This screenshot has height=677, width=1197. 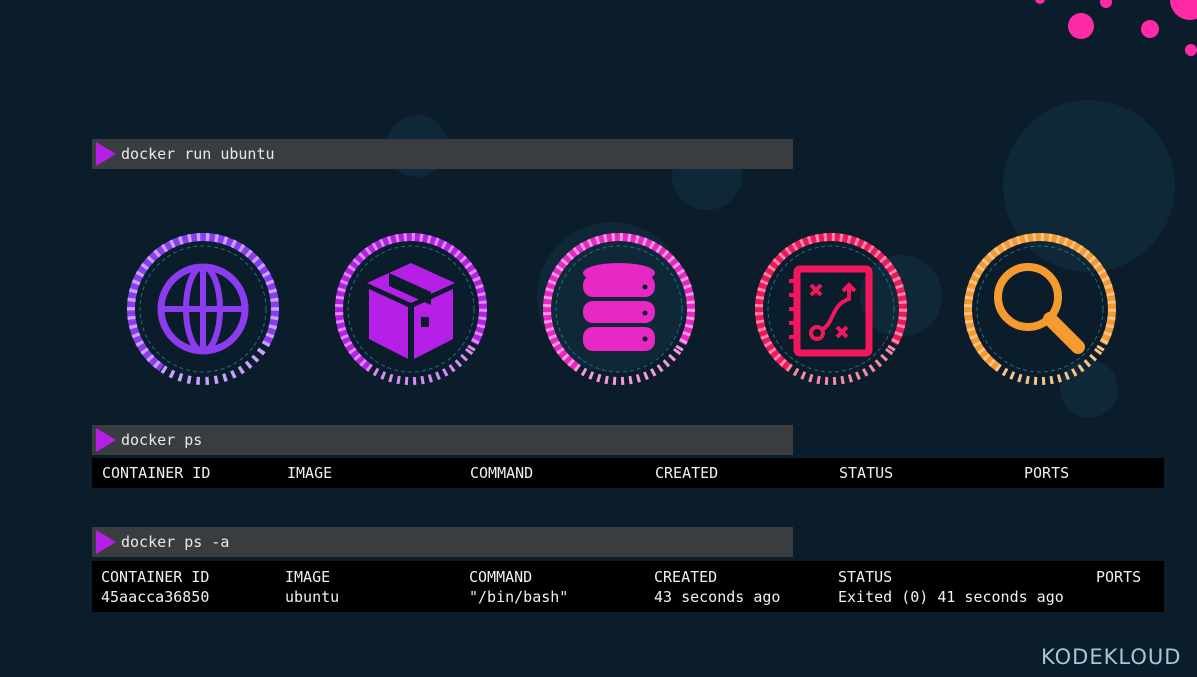 I want to click on cell-image: ubuntu, so click(x=312, y=597).